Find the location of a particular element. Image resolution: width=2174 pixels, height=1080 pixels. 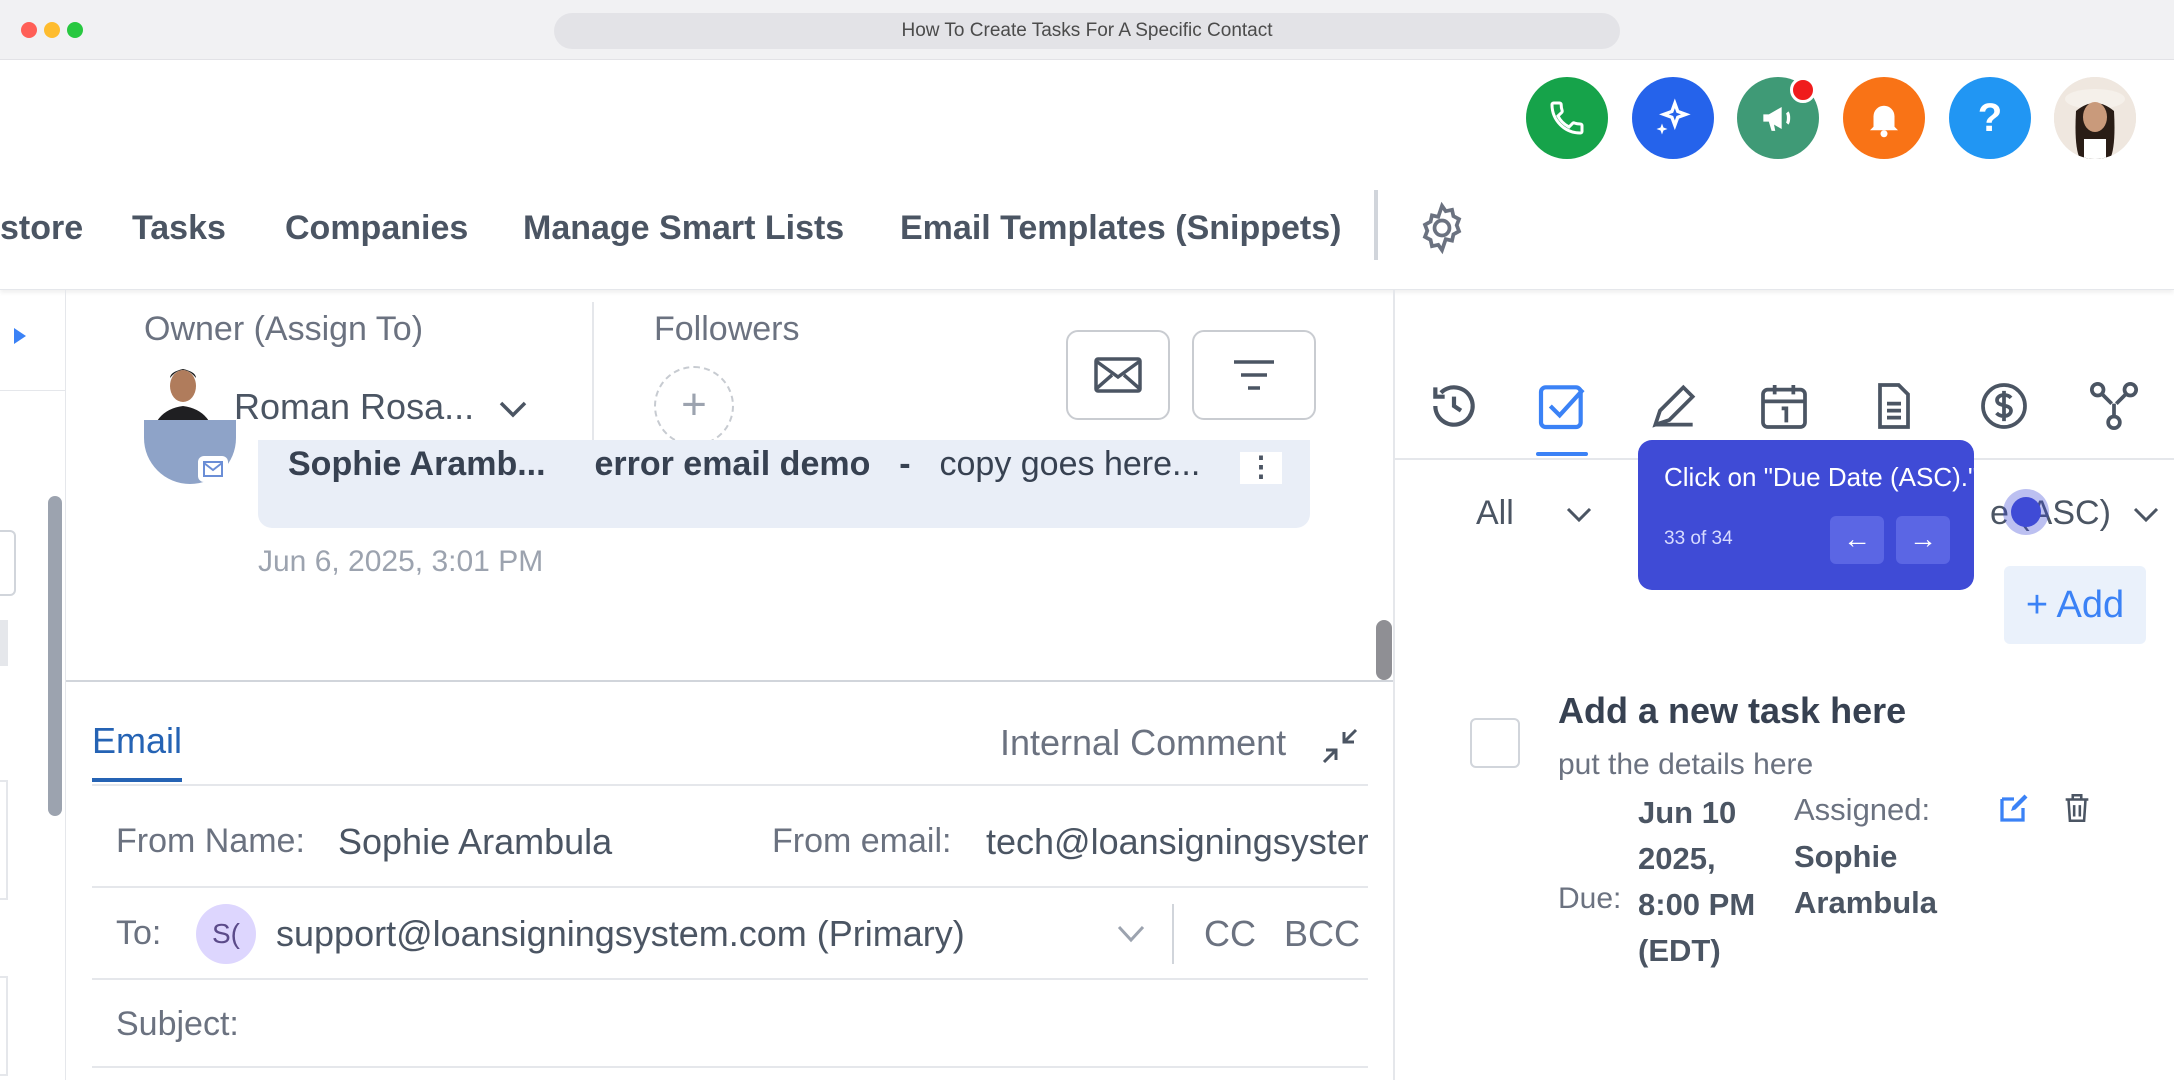

ai-assistant-button is located at coordinates (1673, 118).